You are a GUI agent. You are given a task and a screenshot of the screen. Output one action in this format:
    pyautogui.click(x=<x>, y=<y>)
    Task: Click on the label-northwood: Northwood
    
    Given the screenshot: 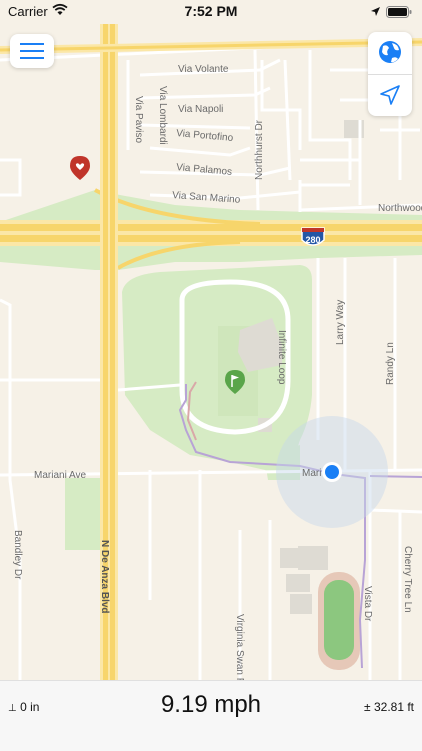 What is the action you would take?
    pyautogui.click(x=400, y=208)
    